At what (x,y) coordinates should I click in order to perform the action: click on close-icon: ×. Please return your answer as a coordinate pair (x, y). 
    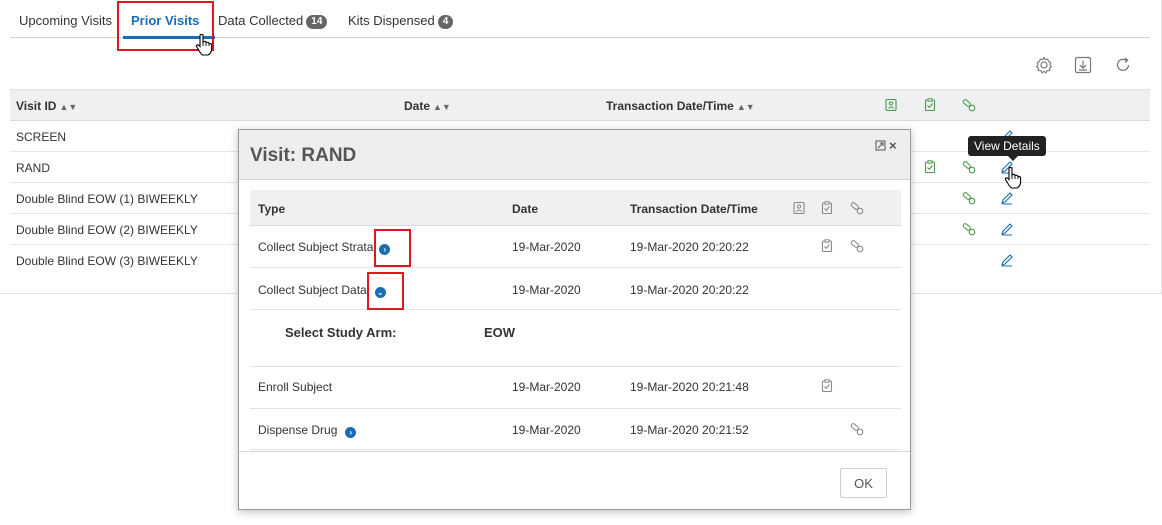
    Looking at the image, I should click on (893, 145).